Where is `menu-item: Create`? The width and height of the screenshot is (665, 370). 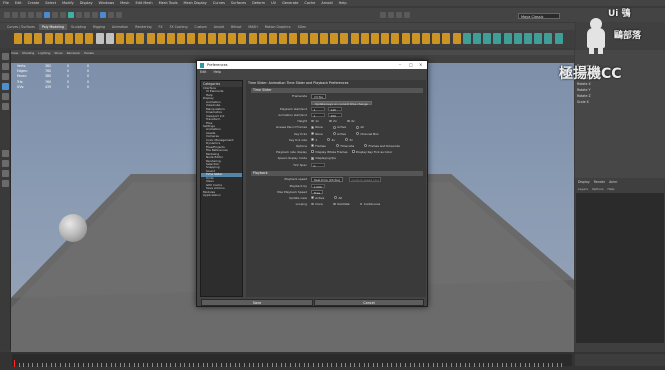 menu-item: Create is located at coordinates (34, 3).